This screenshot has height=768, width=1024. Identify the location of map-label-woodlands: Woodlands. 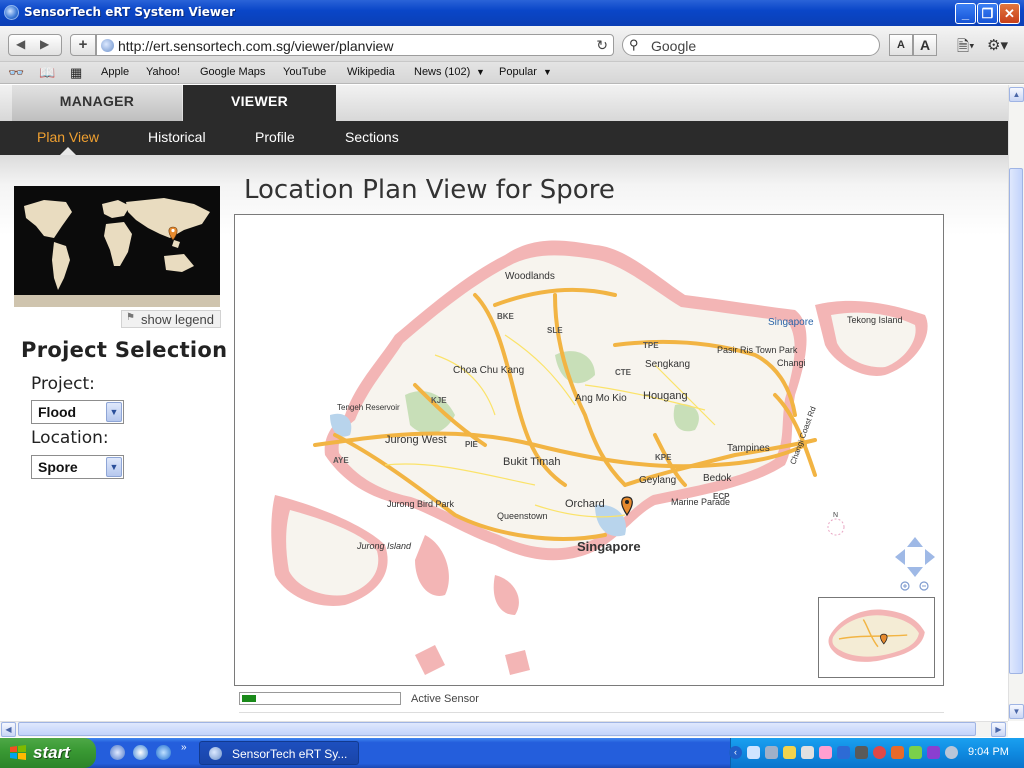
(530, 276).